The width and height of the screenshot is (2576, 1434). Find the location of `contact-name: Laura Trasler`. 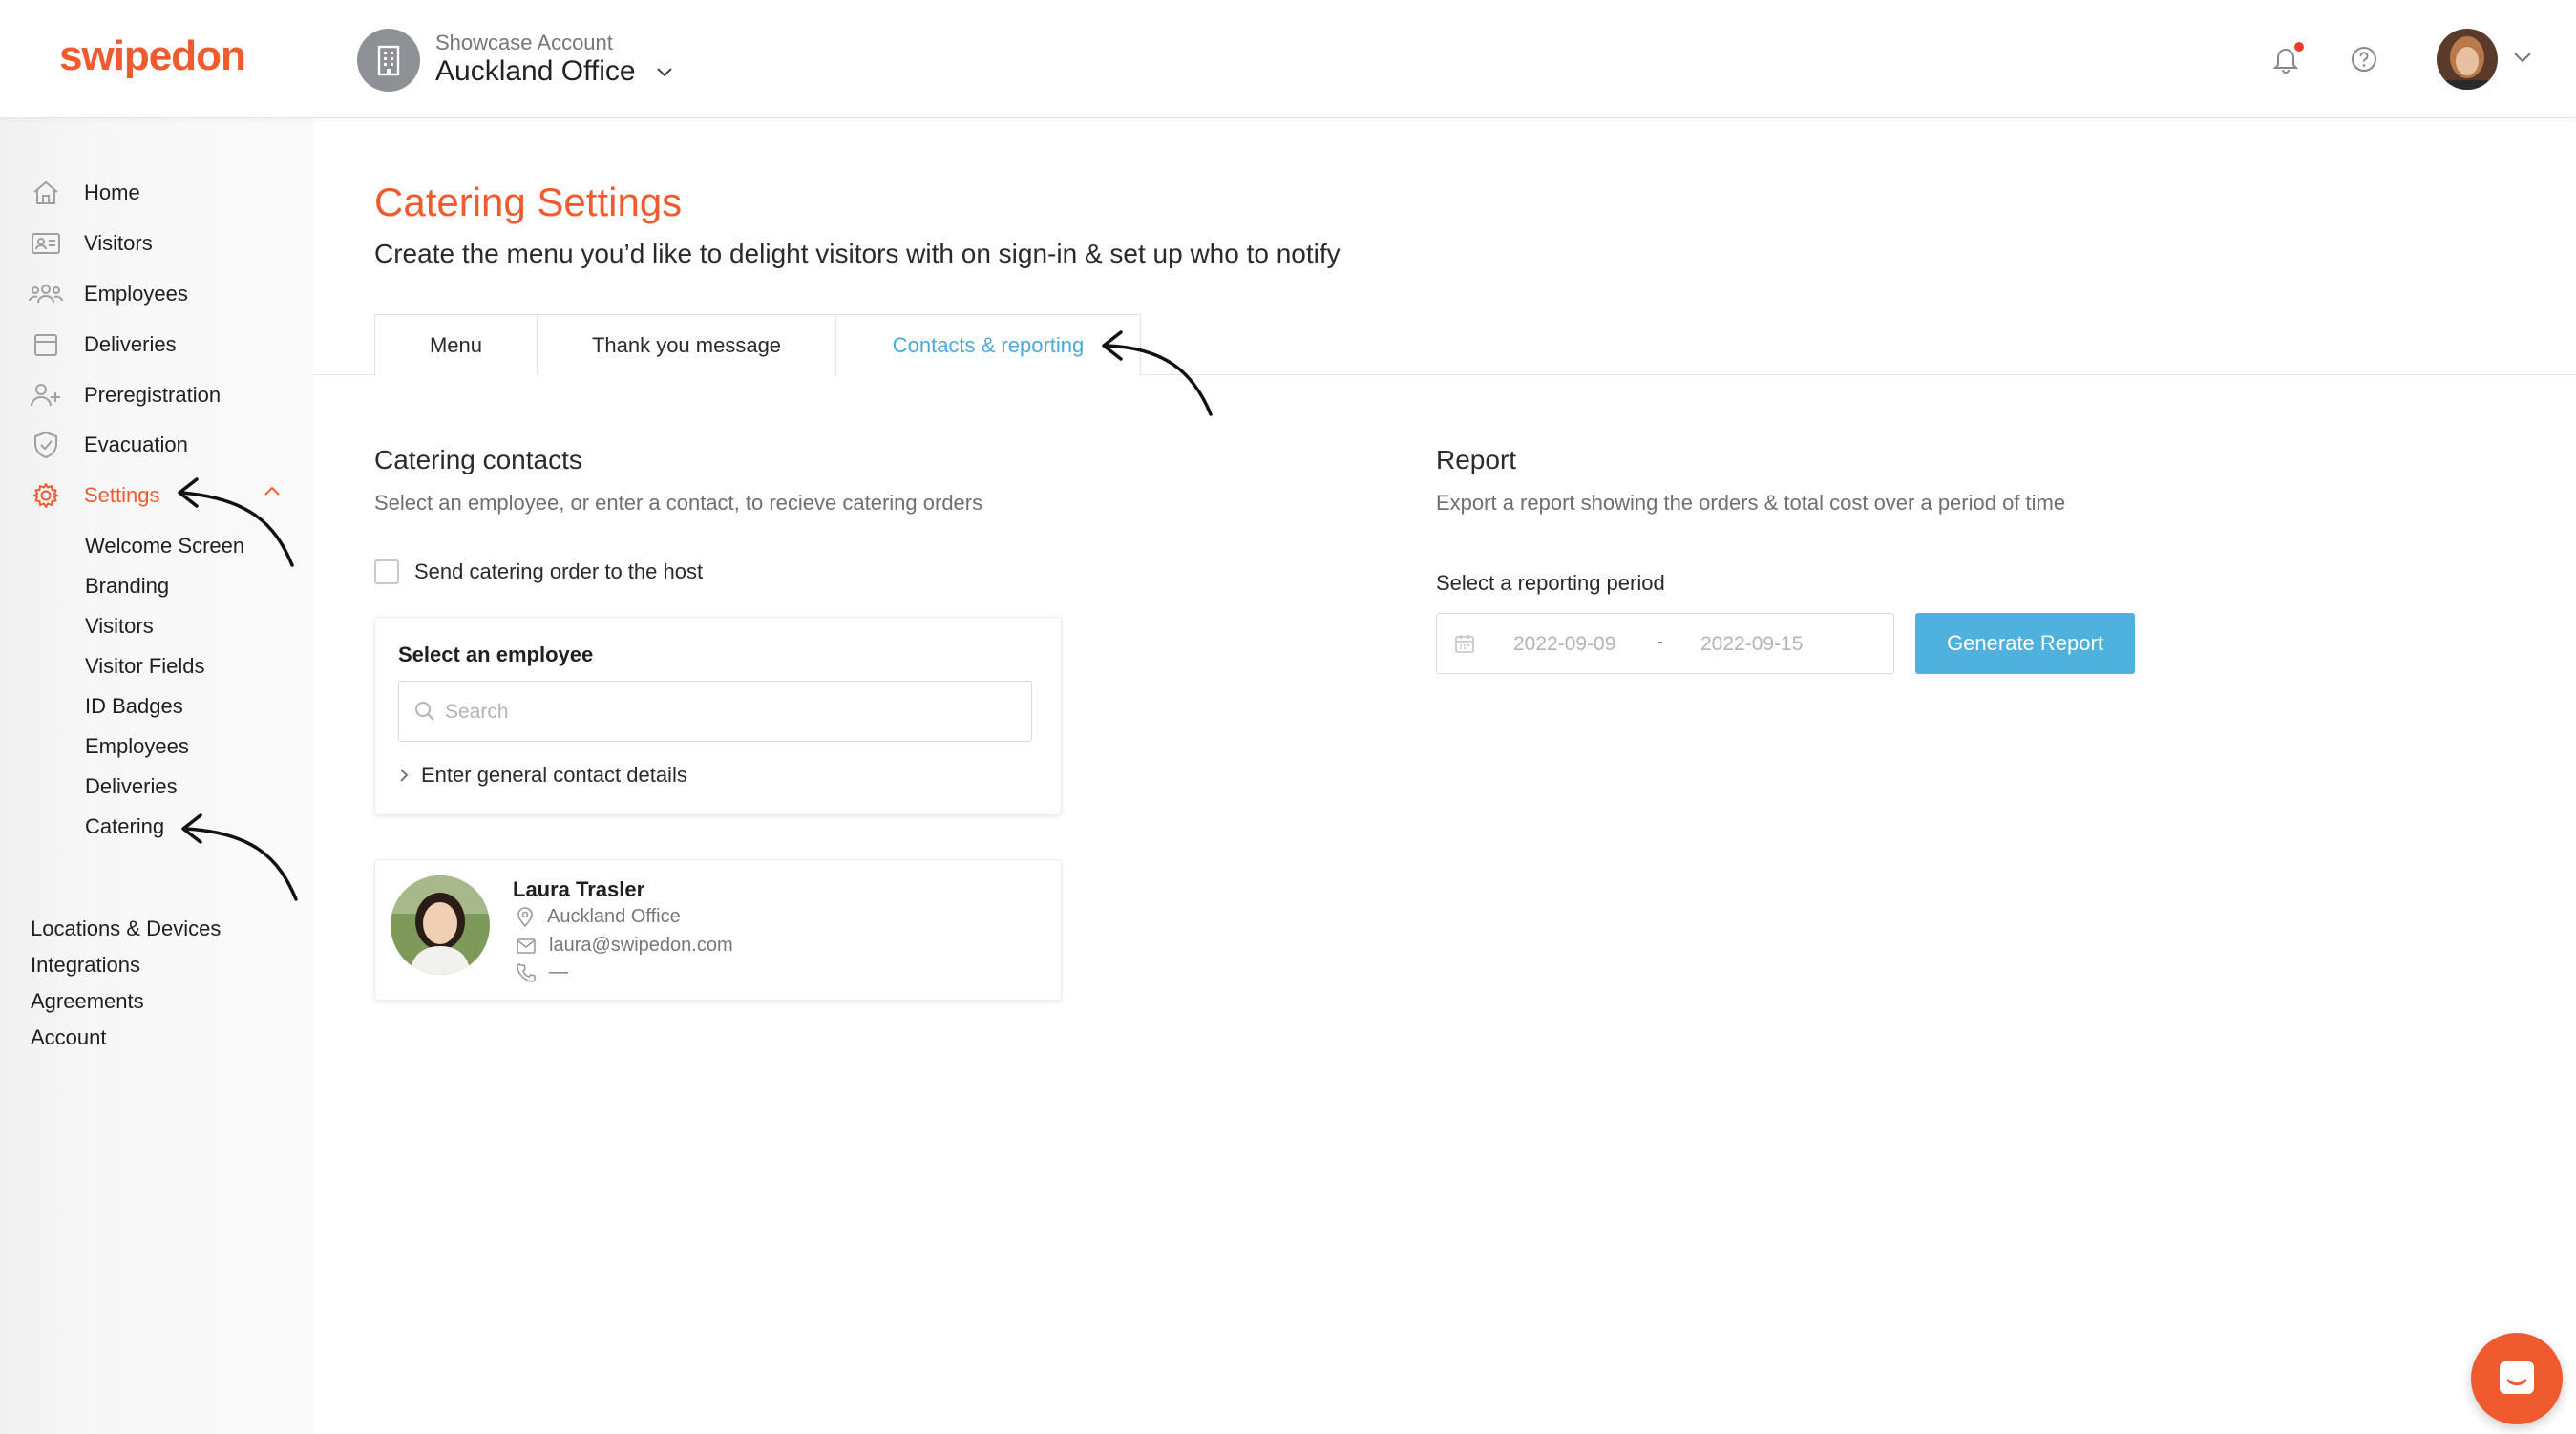

contact-name: Laura Trasler is located at coordinates (579, 889).